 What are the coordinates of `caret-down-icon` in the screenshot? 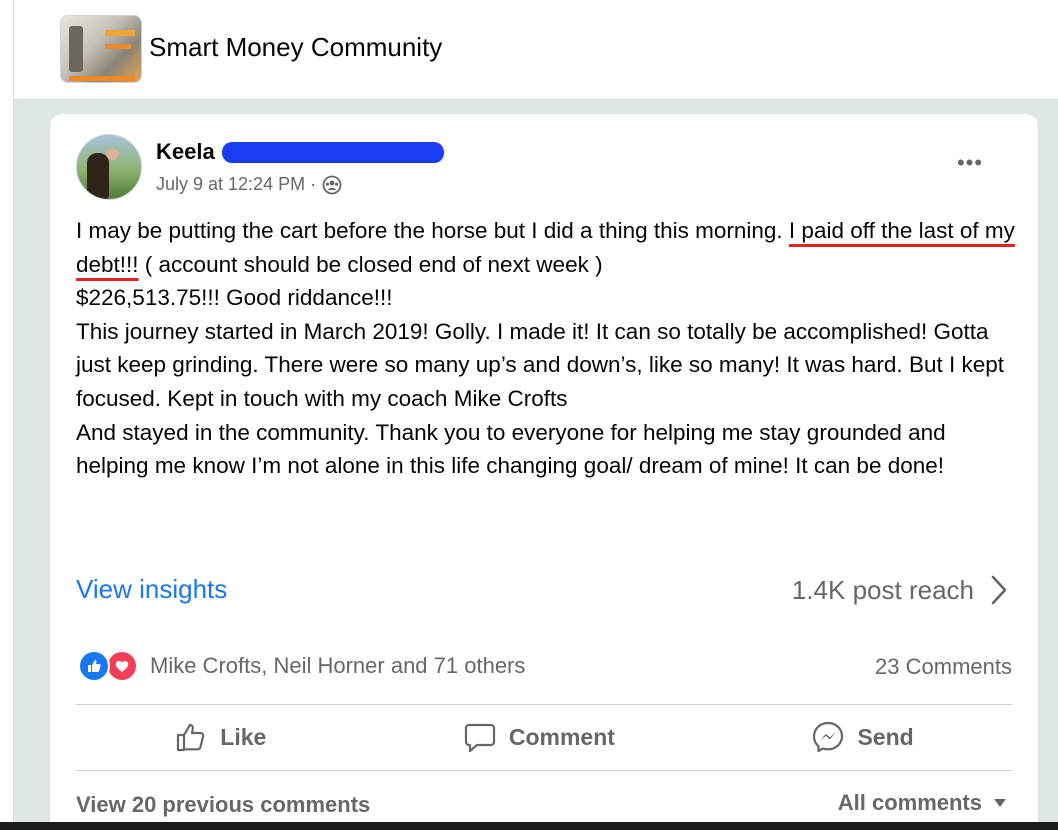 It's located at (1000, 803).